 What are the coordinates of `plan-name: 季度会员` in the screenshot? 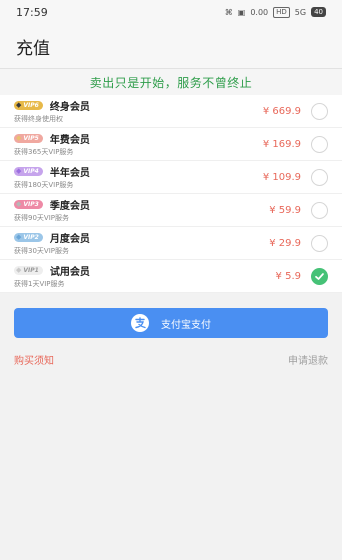 It's located at (69, 206).